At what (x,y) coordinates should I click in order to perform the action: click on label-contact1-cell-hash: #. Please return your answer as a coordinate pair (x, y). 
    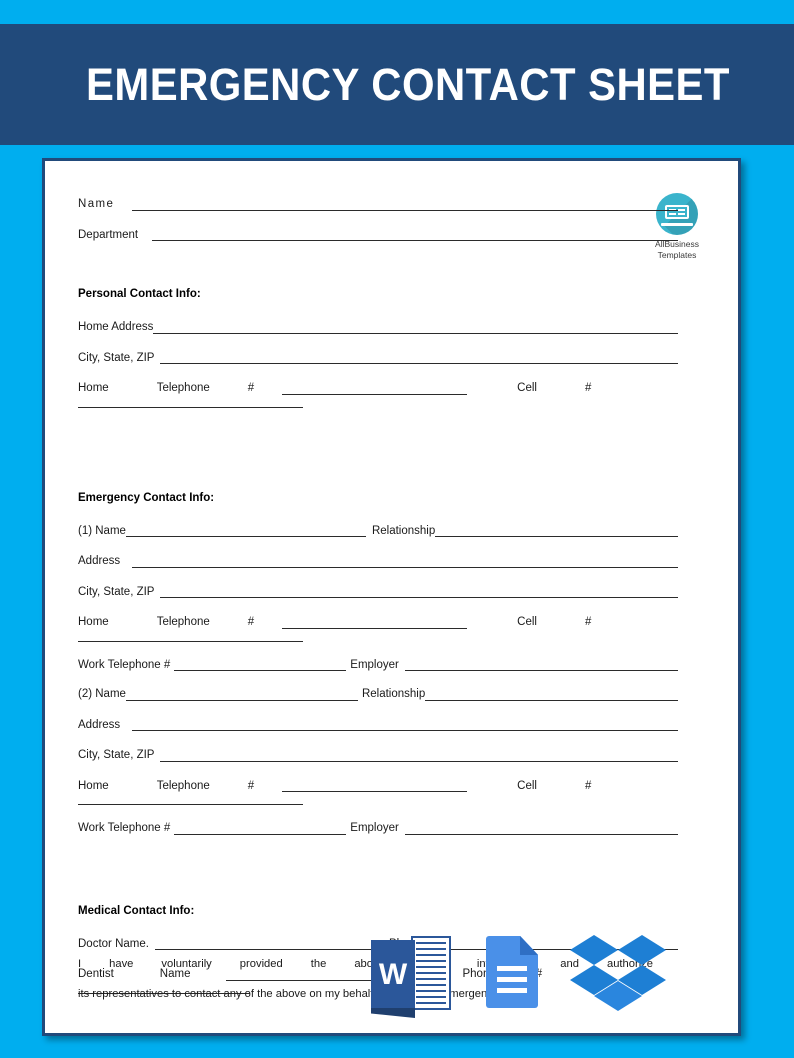
    Looking at the image, I should click on (588, 622).